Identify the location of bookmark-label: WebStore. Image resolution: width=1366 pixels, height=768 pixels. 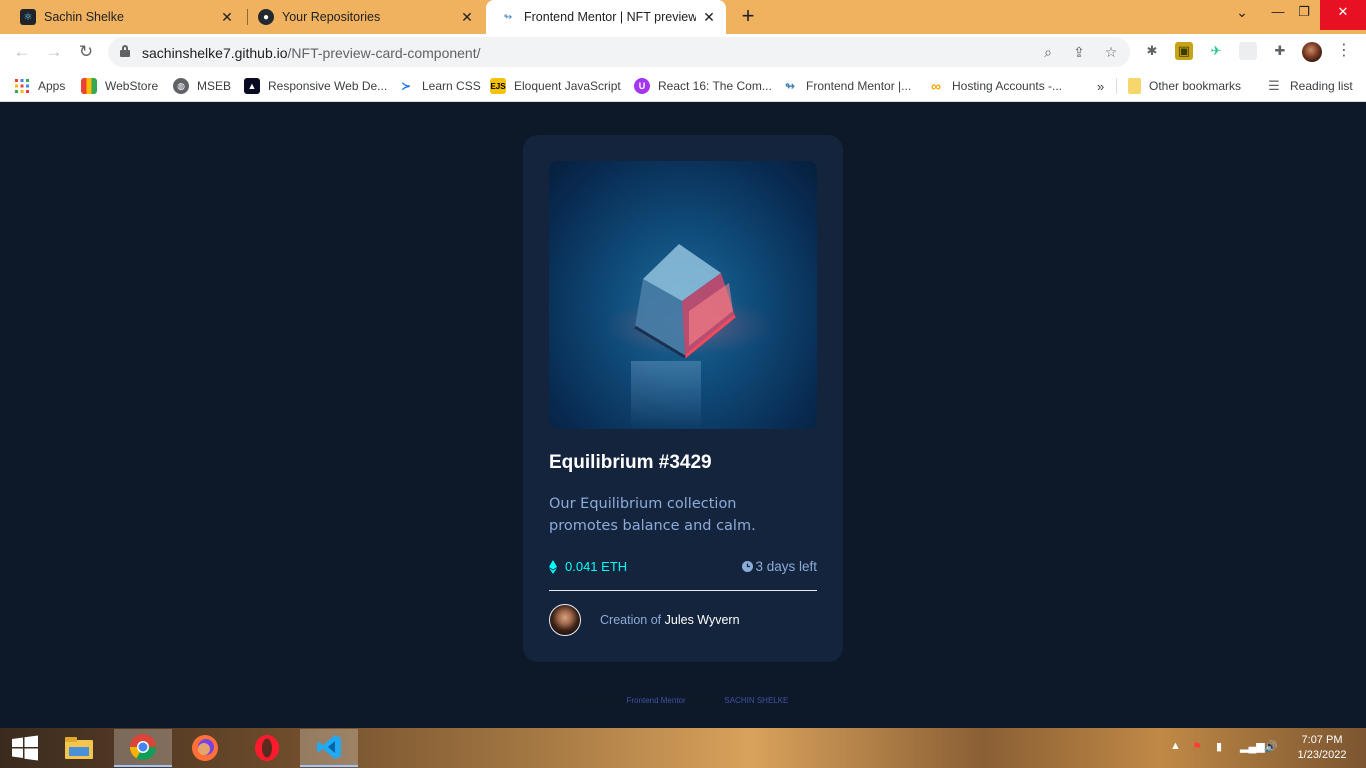
(132, 86).